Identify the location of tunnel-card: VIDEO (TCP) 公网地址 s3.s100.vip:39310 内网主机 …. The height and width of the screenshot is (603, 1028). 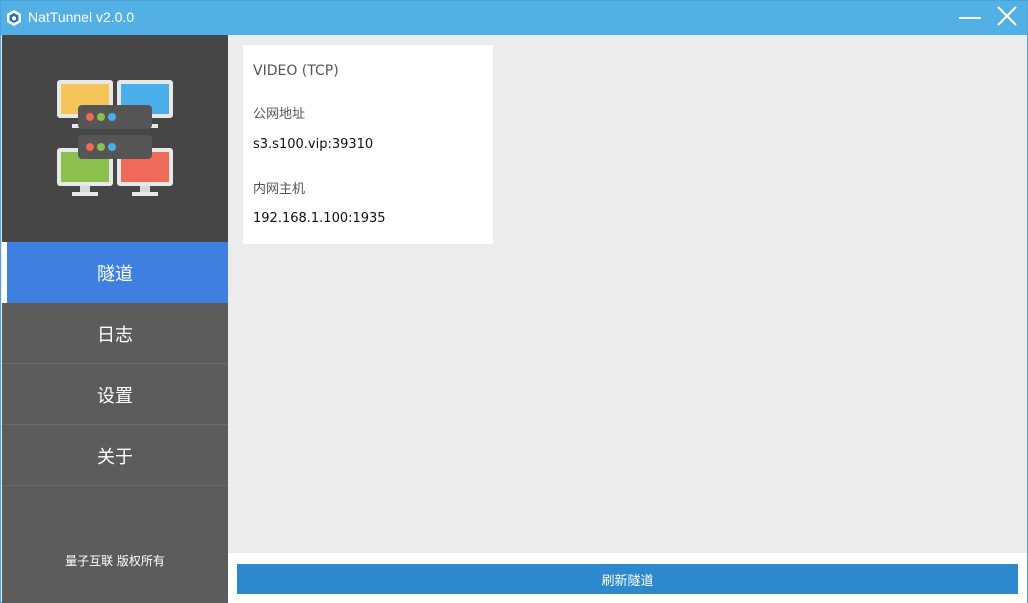
(368, 144).